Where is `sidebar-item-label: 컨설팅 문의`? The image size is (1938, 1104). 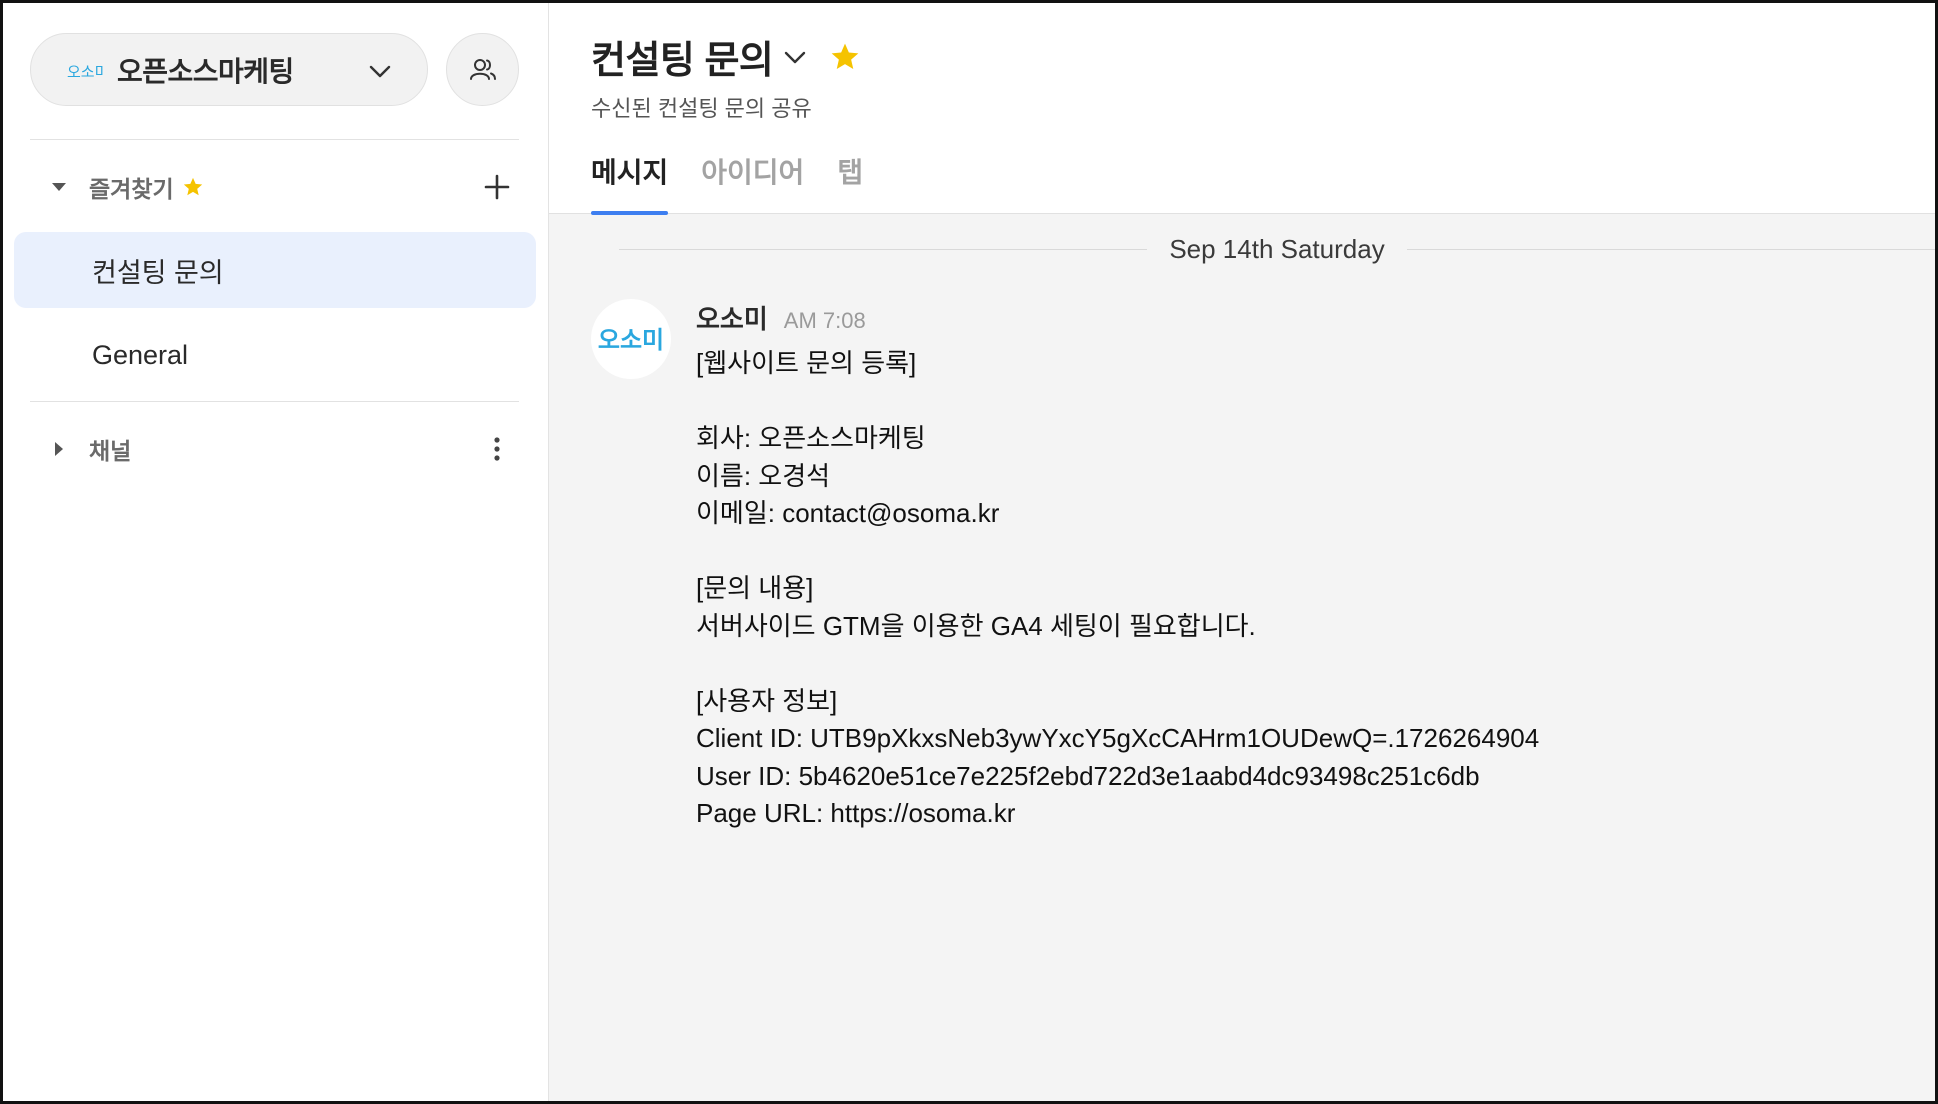 sidebar-item-label: 컨설팅 문의 is located at coordinates (158, 272).